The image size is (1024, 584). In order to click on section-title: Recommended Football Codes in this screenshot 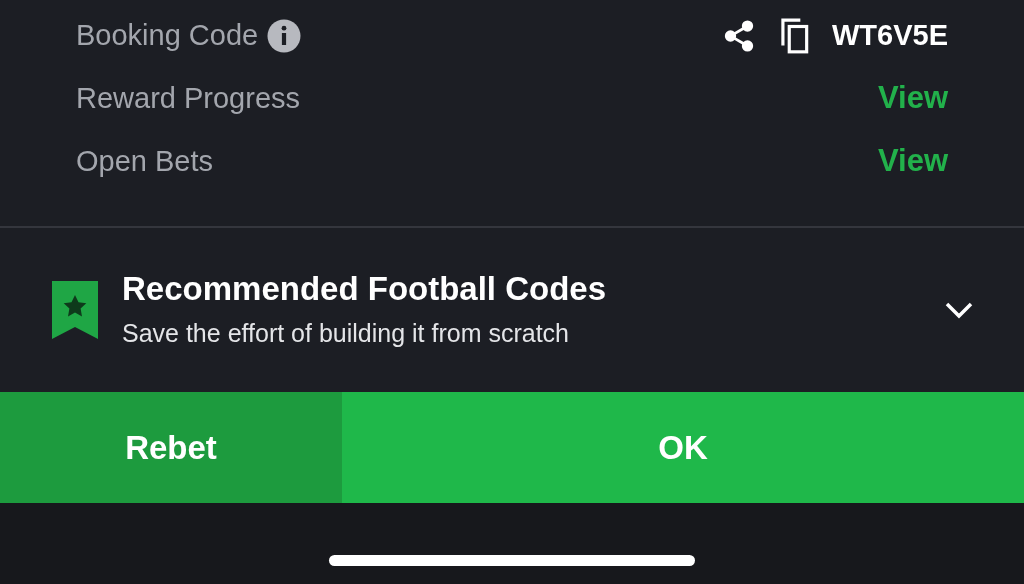, I will do `click(365, 288)`.